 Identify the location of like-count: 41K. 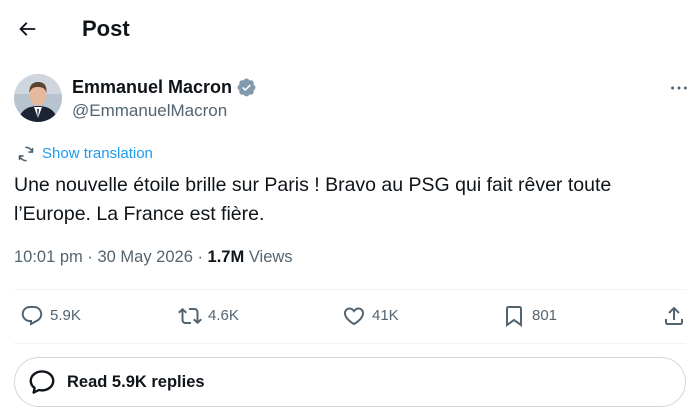
(385, 315).